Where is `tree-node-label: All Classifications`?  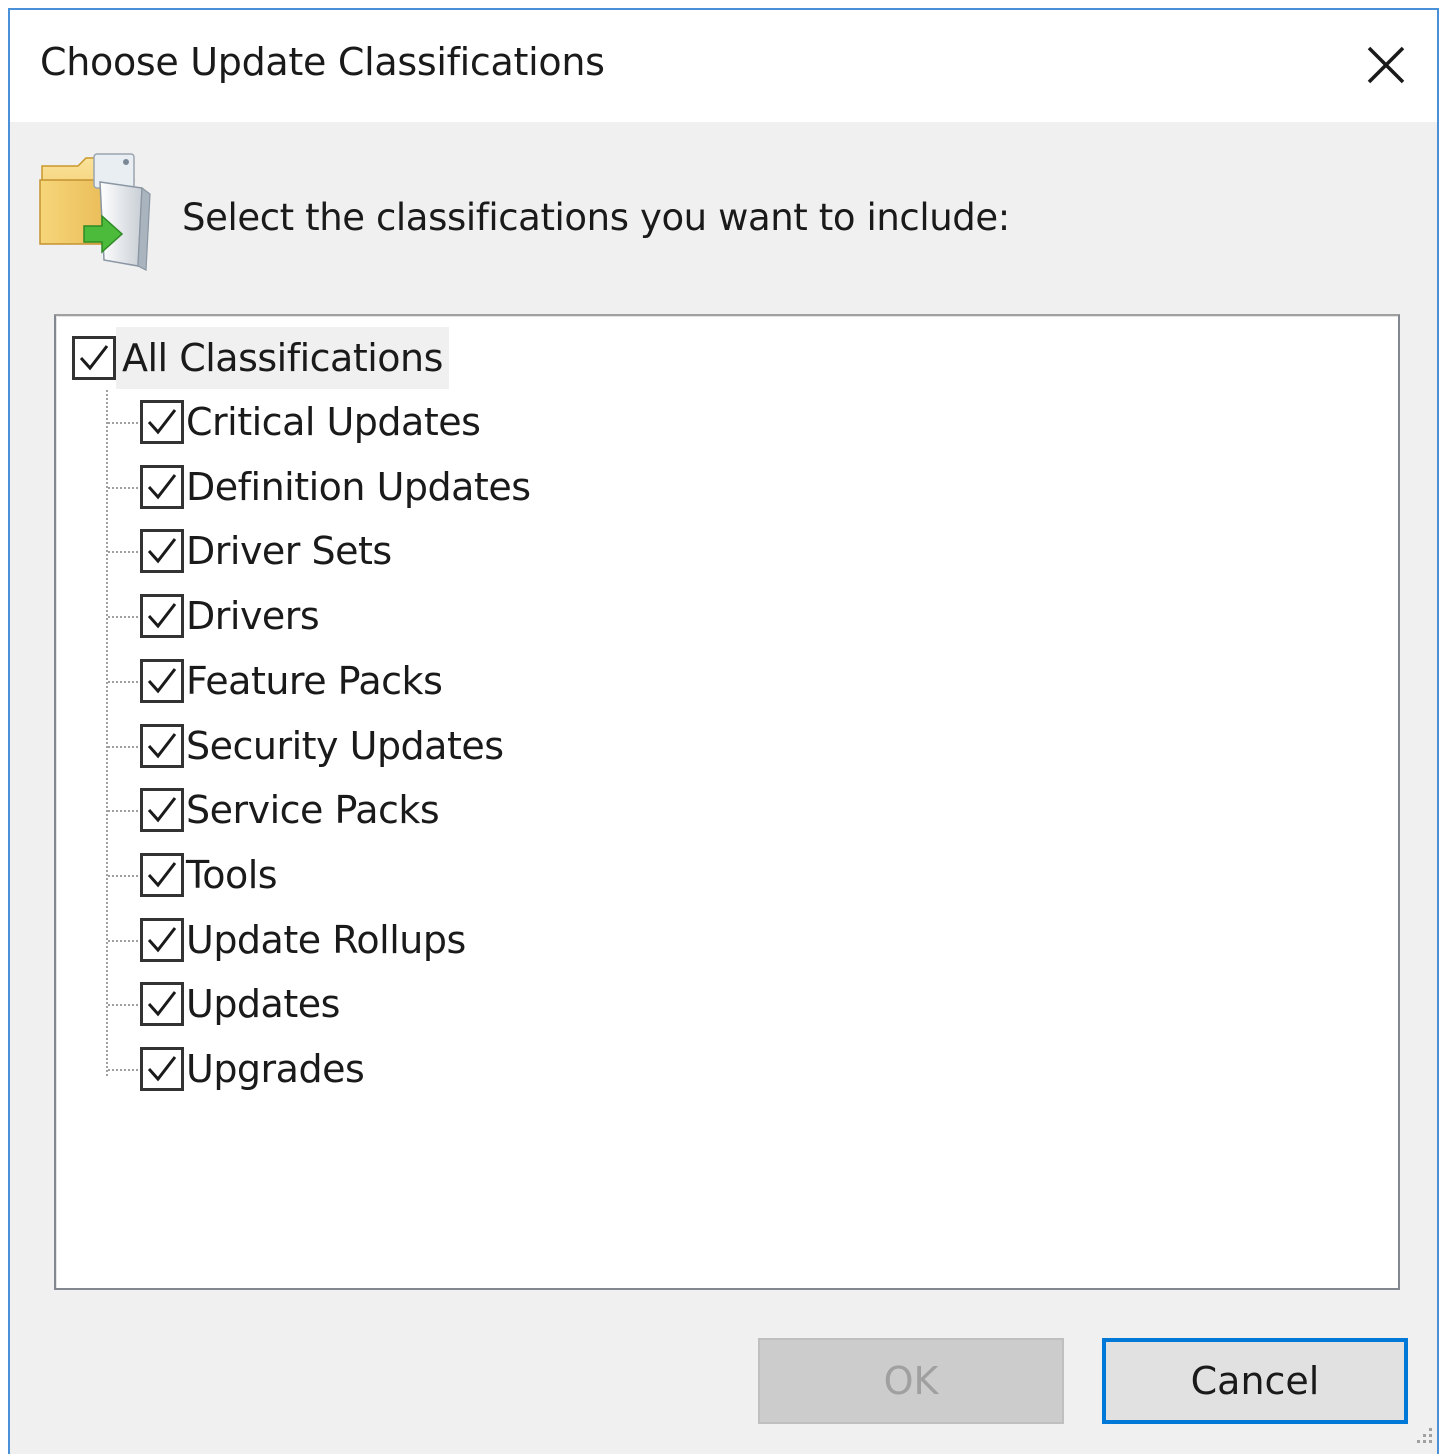 tree-node-label: All Classifications is located at coordinates (282, 358).